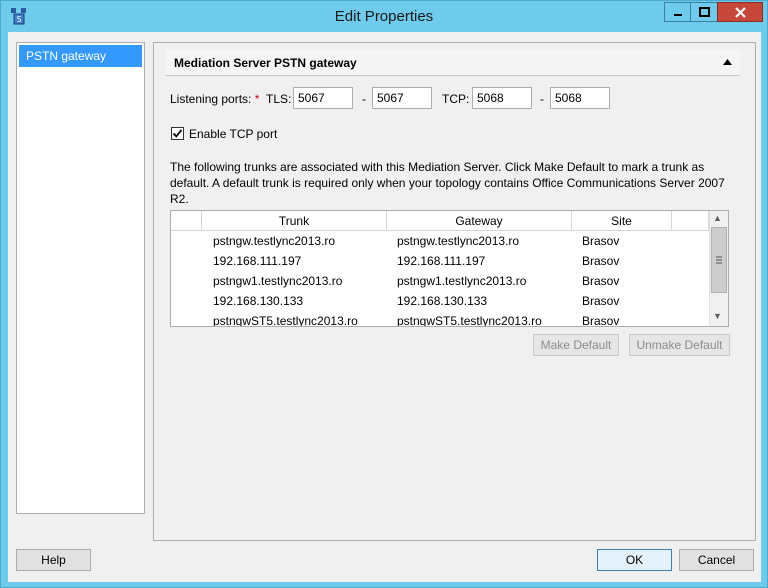 The height and width of the screenshot is (588, 768). I want to click on column-header-trunk: Trunk, so click(294, 221).